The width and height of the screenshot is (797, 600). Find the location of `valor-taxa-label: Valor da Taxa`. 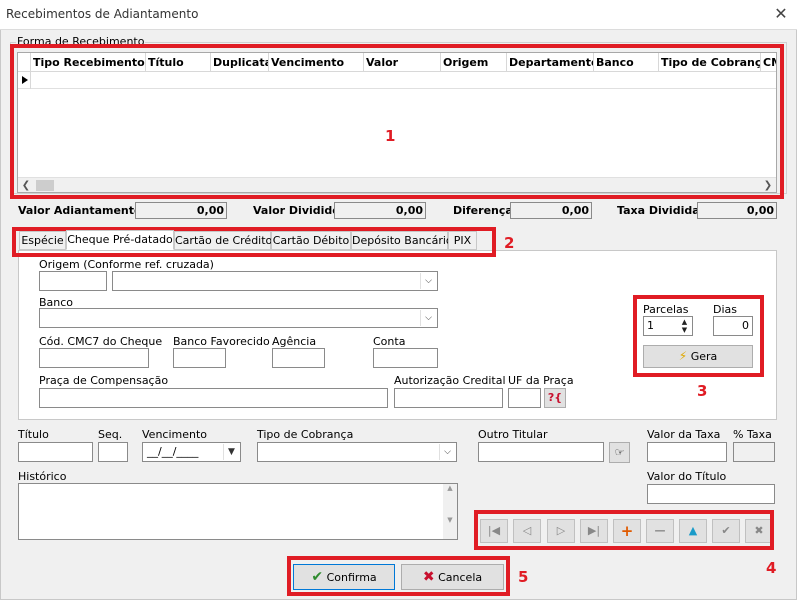

valor-taxa-label: Valor da Taxa is located at coordinates (684, 434).